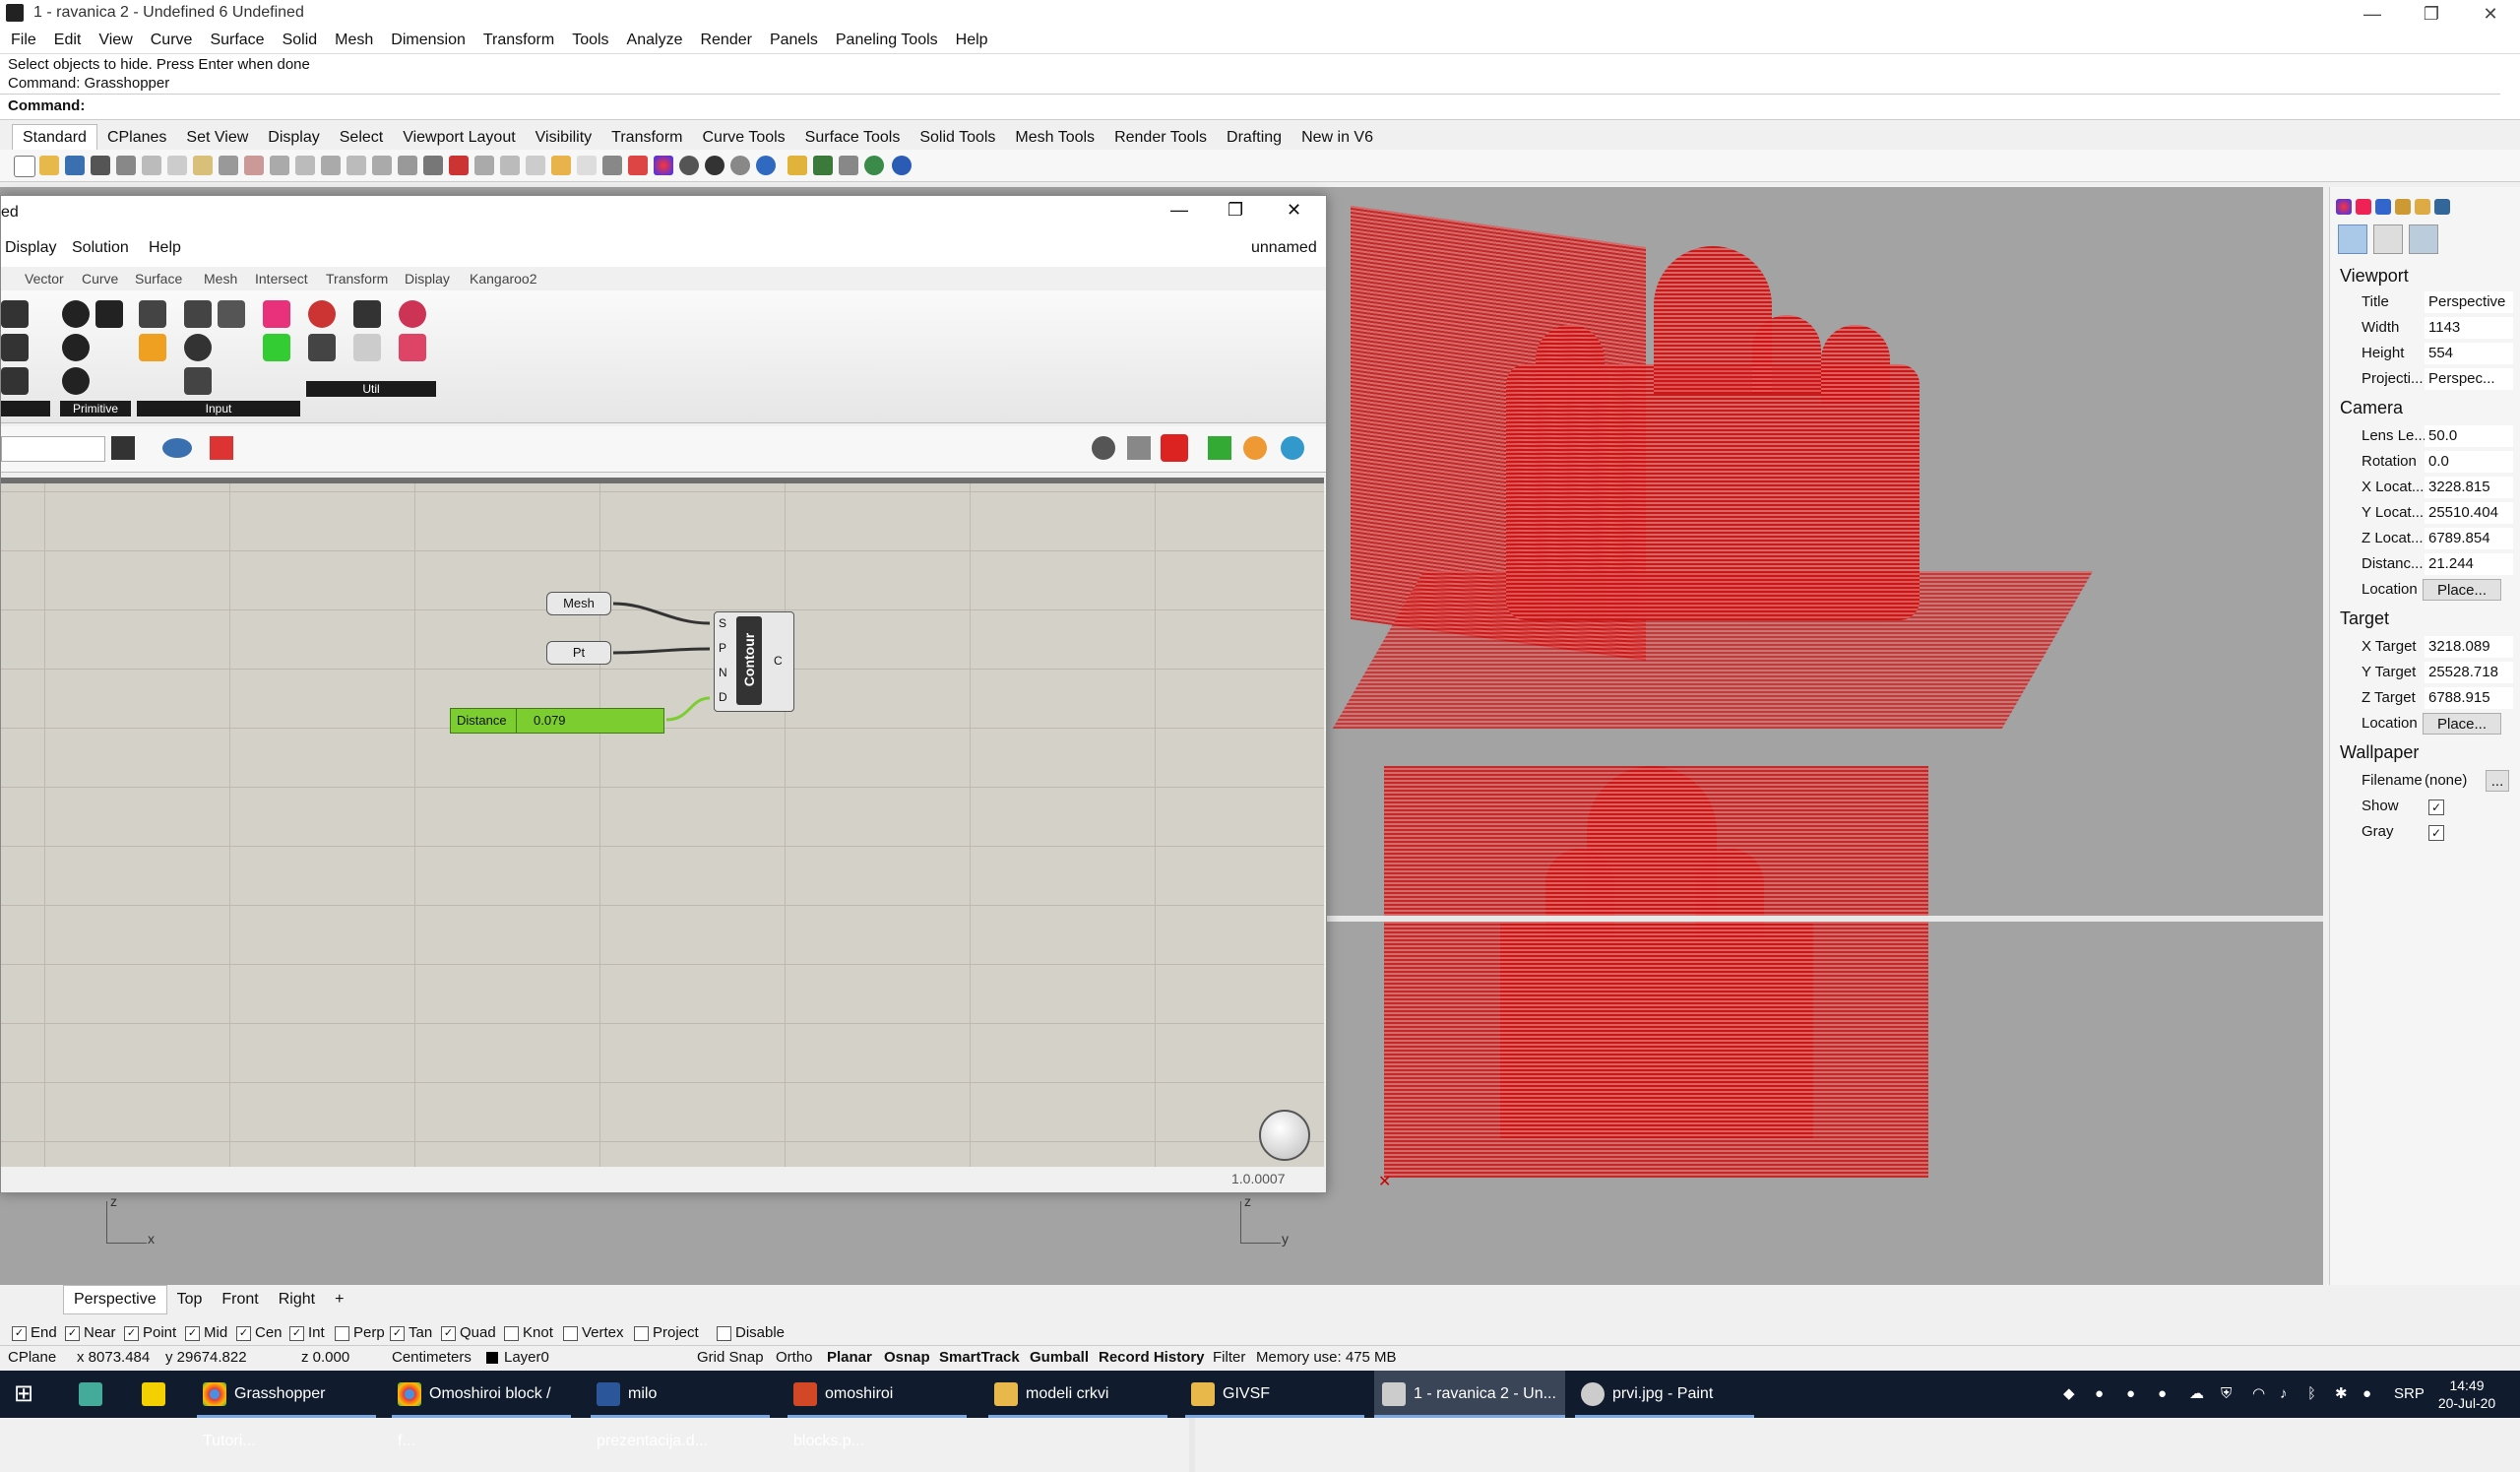 The height and width of the screenshot is (1472, 2520). I want to click on gh-minimize-button: —, so click(1179, 210).